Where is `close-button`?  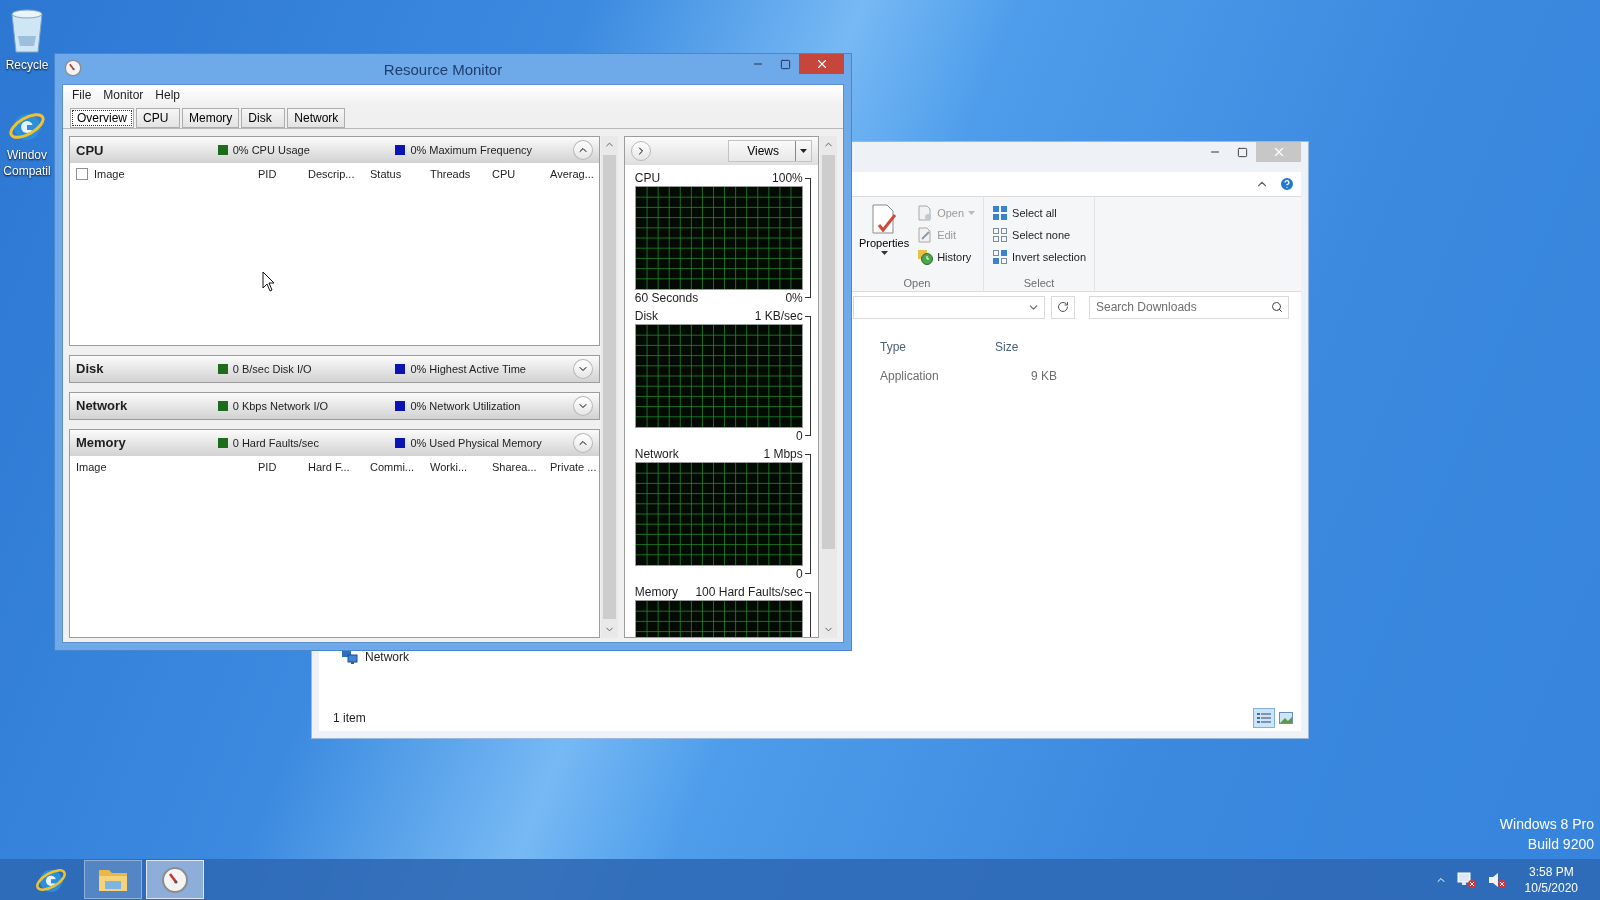
close-button is located at coordinates (821, 64).